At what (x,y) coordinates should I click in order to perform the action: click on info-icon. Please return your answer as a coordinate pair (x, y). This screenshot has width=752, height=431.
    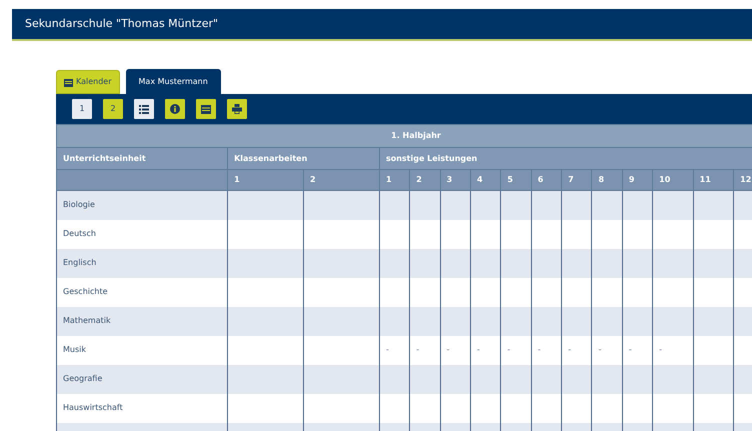
    Looking at the image, I should click on (175, 109).